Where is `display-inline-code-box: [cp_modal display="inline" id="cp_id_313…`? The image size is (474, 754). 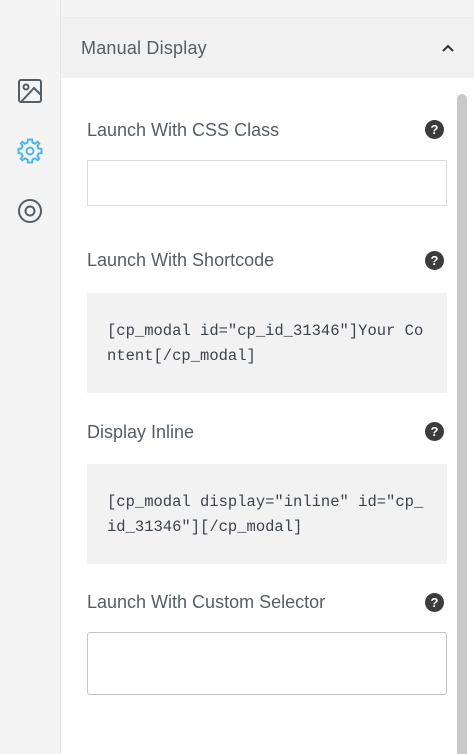
display-inline-code-box: [cp_modal display="inline" id="cp_id_313… is located at coordinates (267, 514).